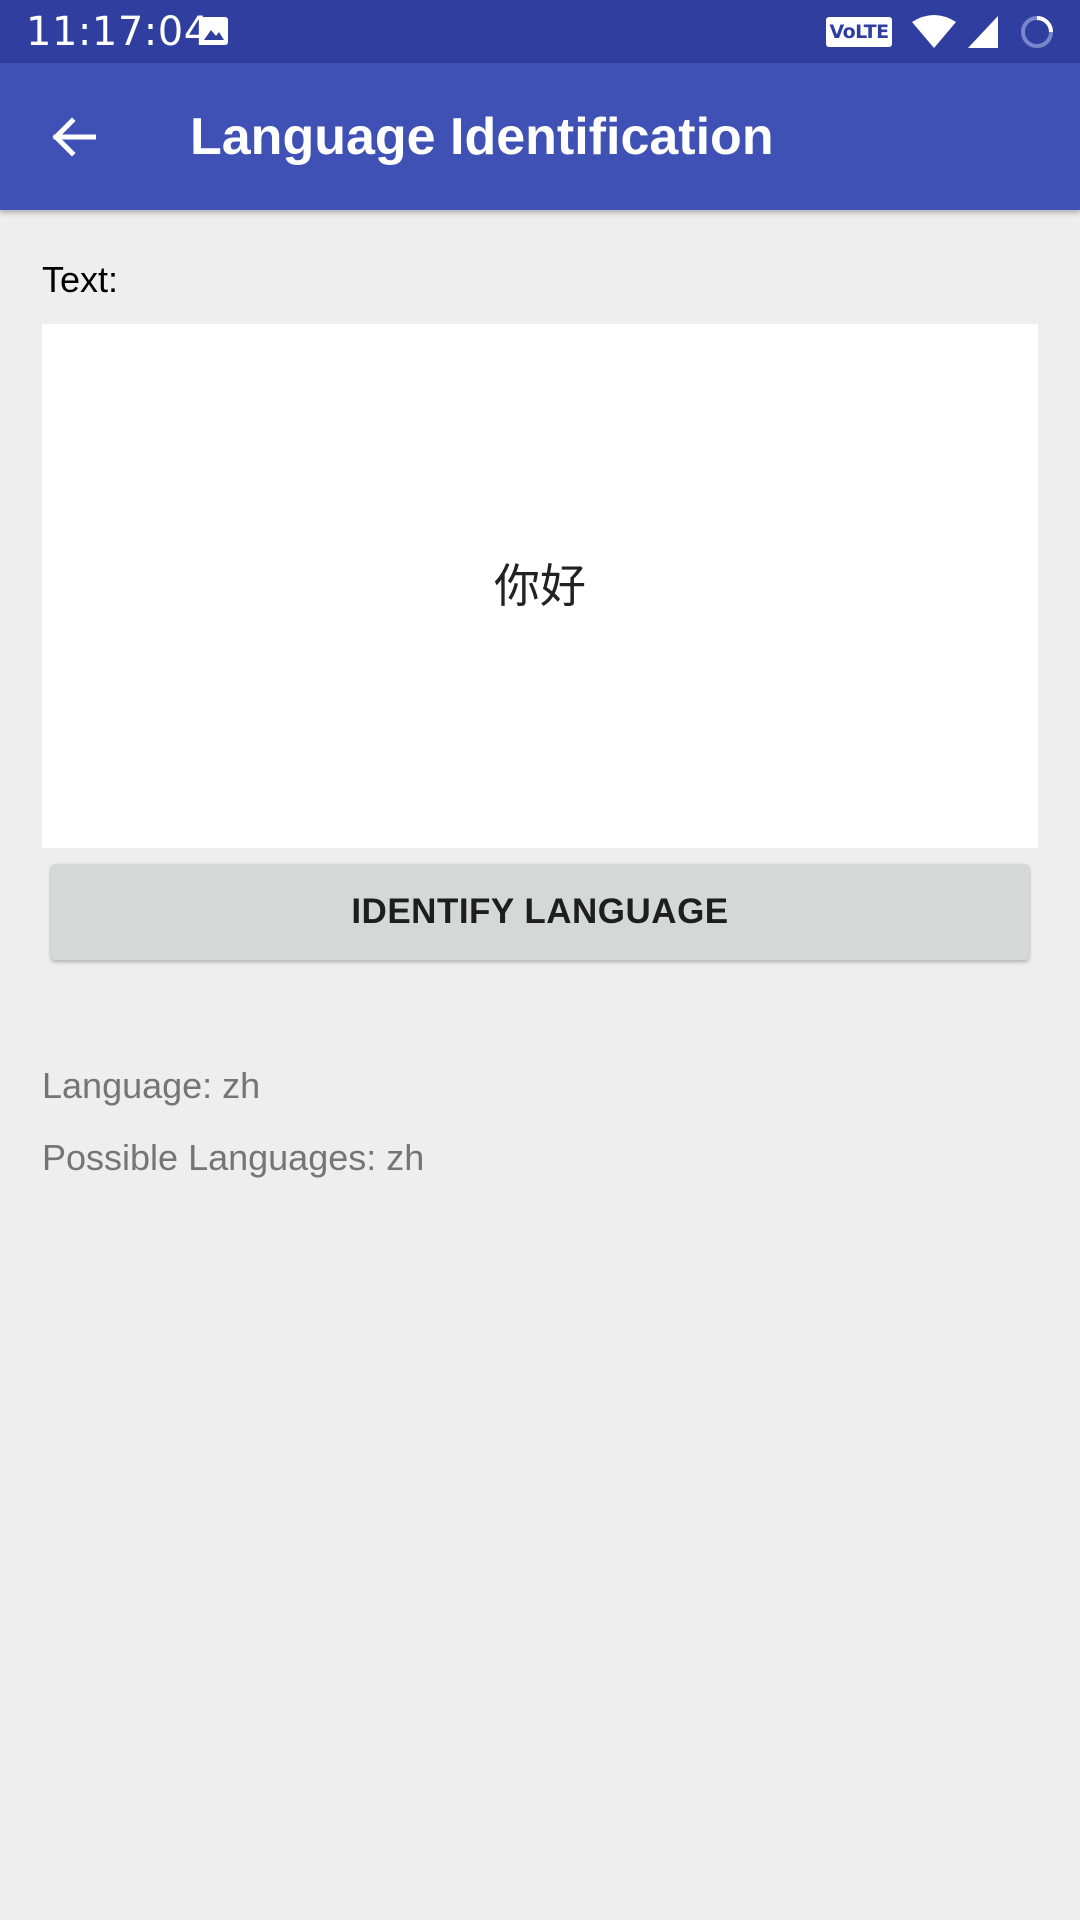  I want to click on possible-languages-result: Possible Languages: zh, so click(233, 1157).